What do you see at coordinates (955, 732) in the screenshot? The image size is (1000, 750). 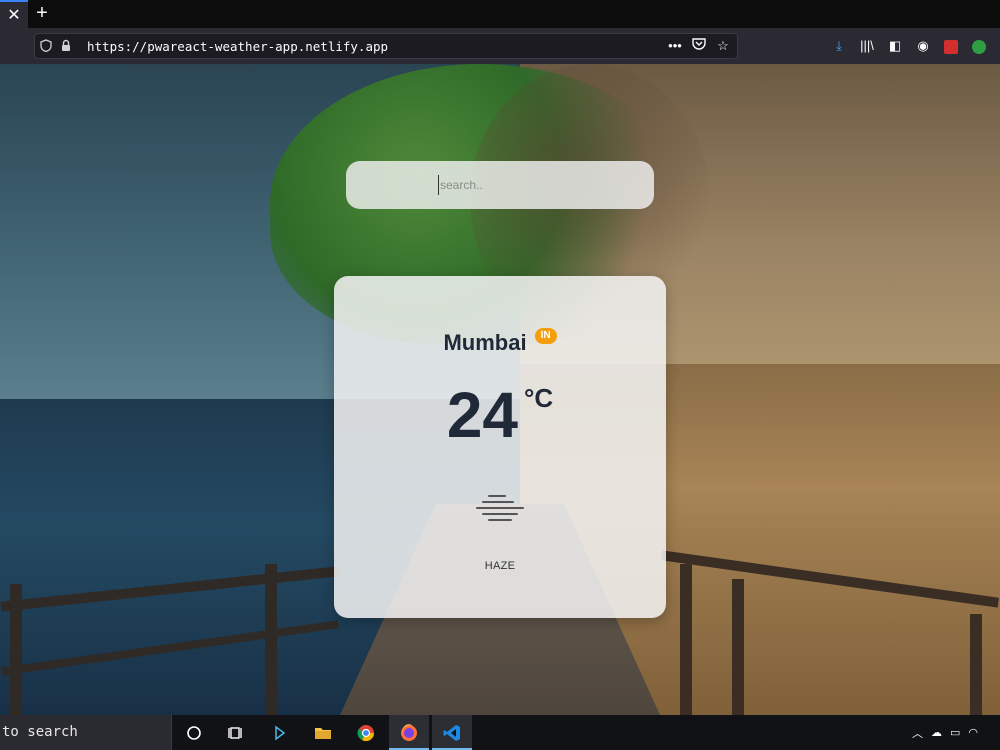 I see `battery-icon: ▭` at bounding box center [955, 732].